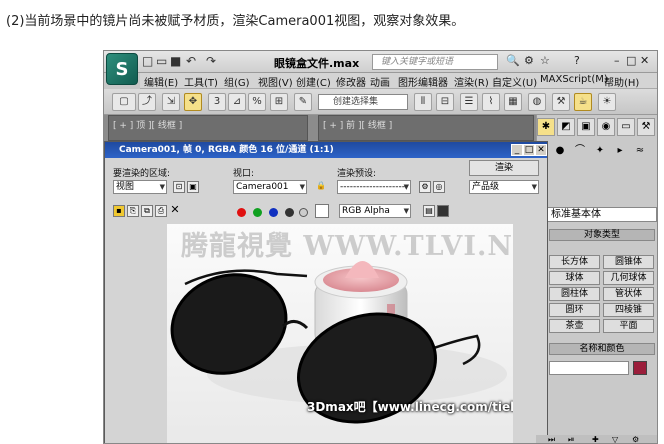 This screenshot has height=444, width=664. Describe the element at coordinates (583, 102) in the screenshot. I see `render-frame-icon: ☕` at that location.